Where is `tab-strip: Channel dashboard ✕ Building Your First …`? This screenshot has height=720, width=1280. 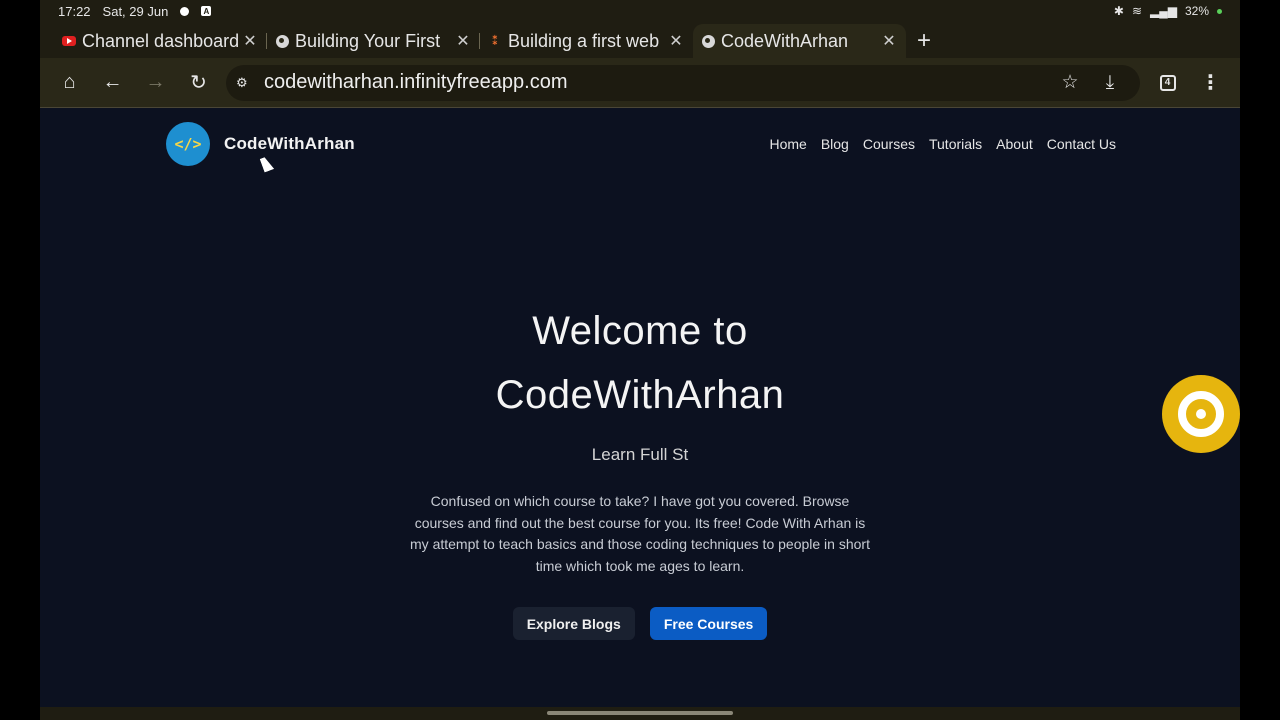 tab-strip: Channel dashboard ✕ Building Your First … is located at coordinates (640, 40).